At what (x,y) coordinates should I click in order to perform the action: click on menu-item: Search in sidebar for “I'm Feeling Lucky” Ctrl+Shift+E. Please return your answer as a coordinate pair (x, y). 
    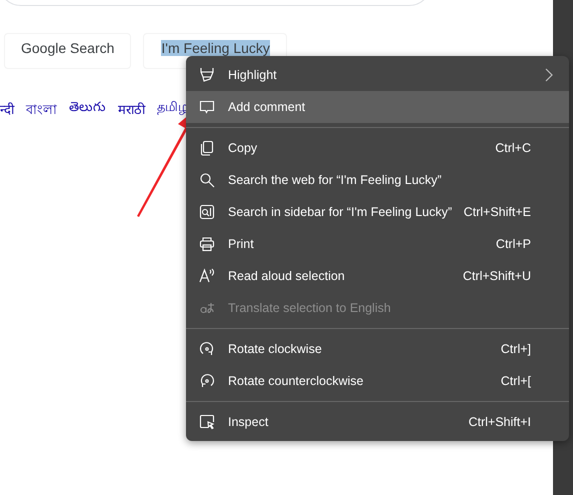
    Looking at the image, I should click on (377, 212).